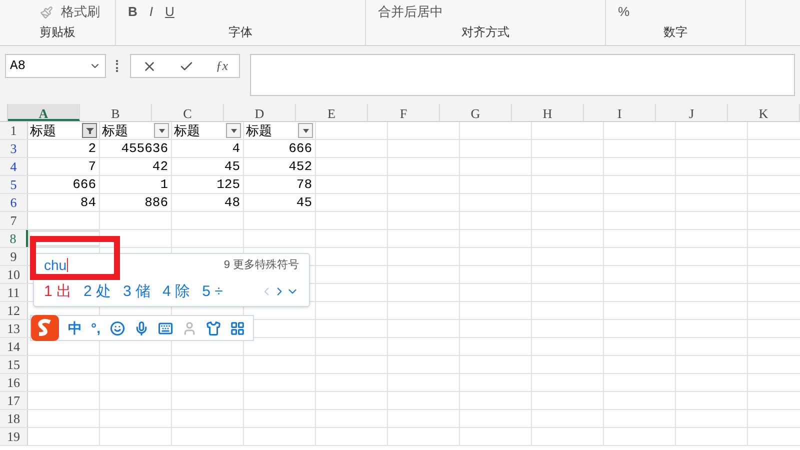  Describe the element at coordinates (620, 112) in the screenshot. I see `column-header: I` at that location.